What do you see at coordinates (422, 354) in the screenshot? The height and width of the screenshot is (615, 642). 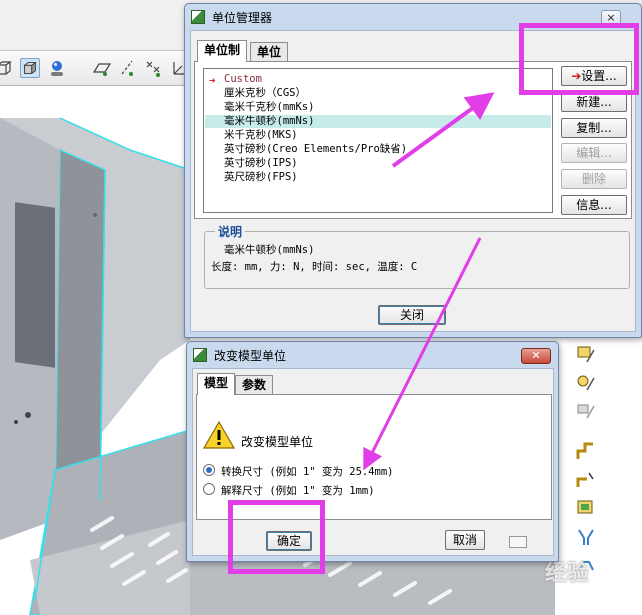 I see `arrow-to-options` at bounding box center [422, 354].